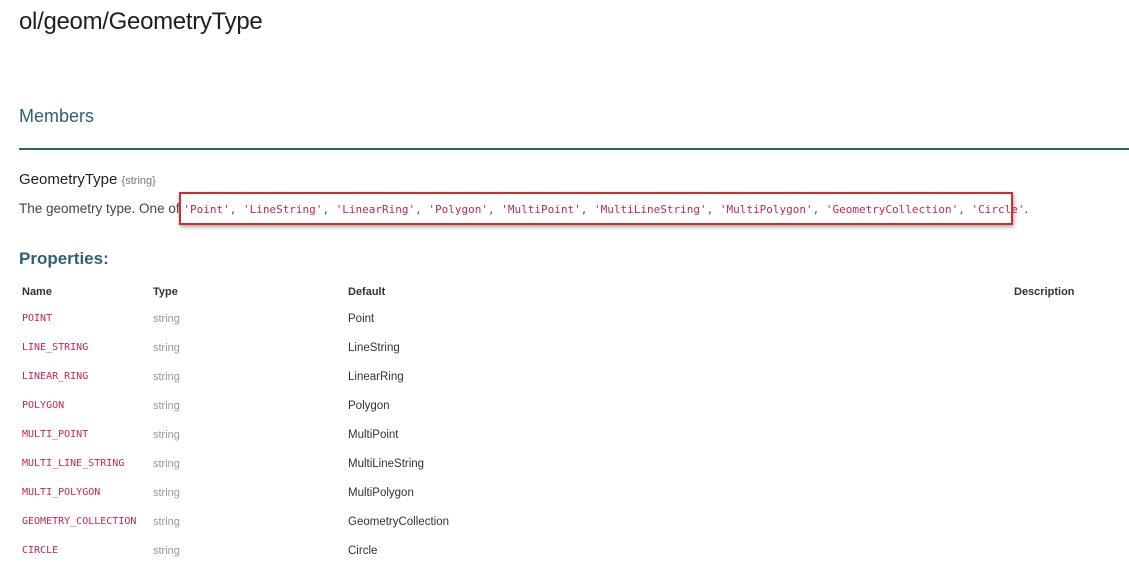 This screenshot has width=1129, height=580. I want to click on column-header-type: Type, so click(165, 292).